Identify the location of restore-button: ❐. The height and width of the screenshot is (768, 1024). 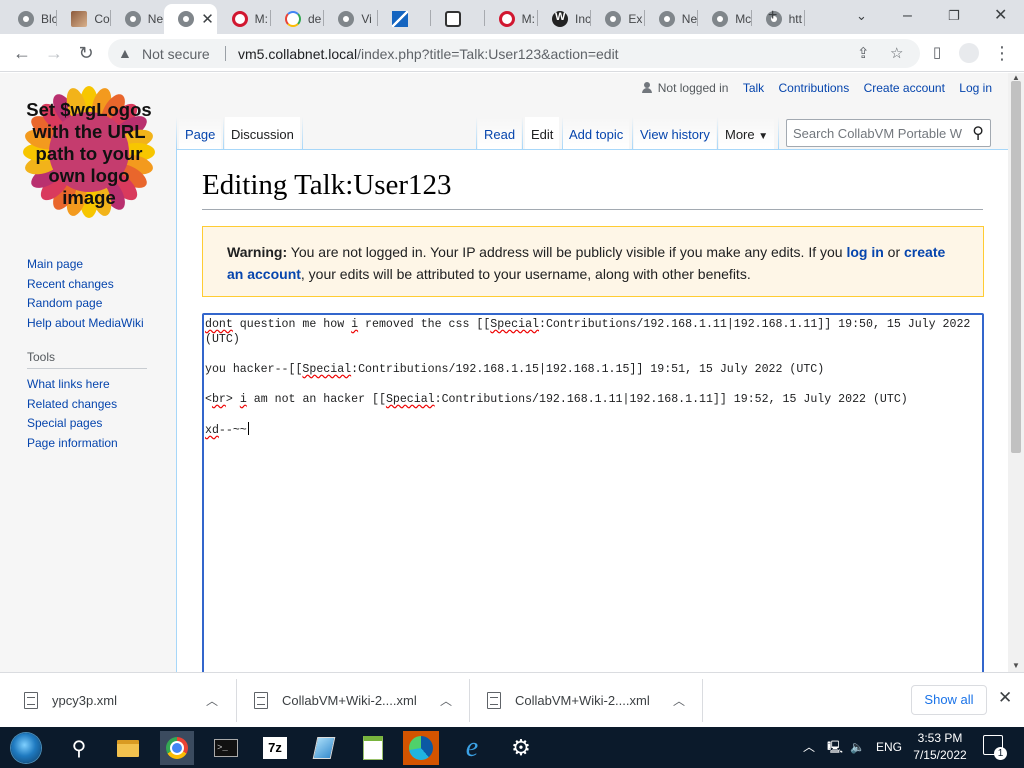
(954, 16).